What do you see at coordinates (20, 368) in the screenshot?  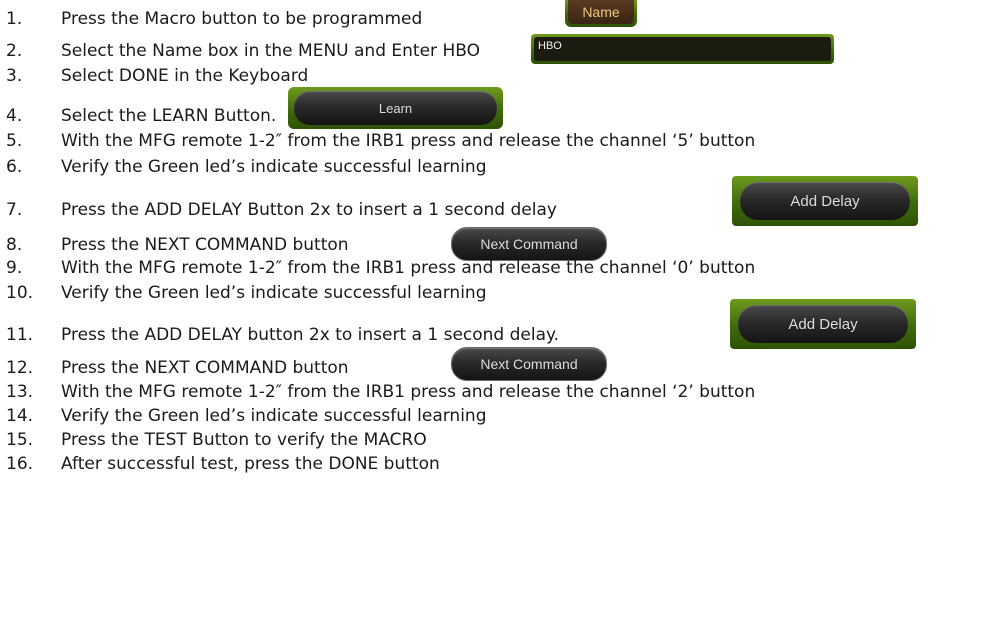 I see `step-number: 12.` at bounding box center [20, 368].